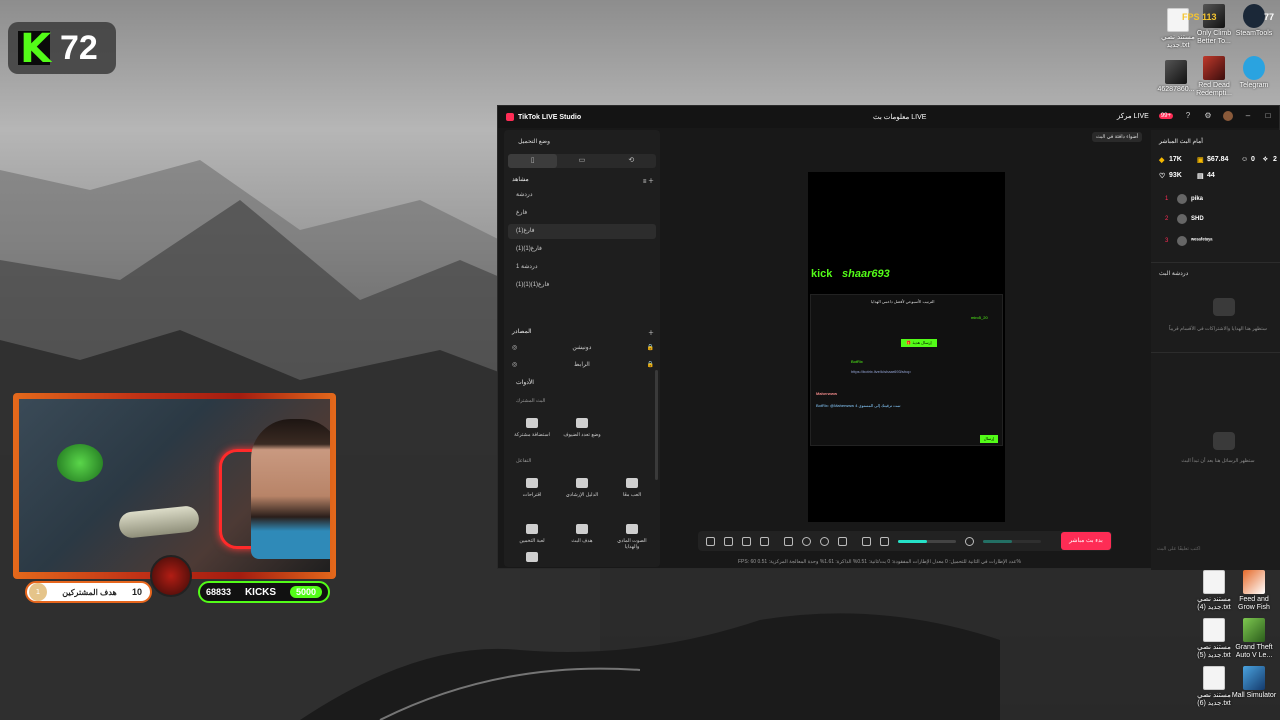 This screenshot has height=720, width=1280. I want to click on webcam-frame, so click(174, 486).